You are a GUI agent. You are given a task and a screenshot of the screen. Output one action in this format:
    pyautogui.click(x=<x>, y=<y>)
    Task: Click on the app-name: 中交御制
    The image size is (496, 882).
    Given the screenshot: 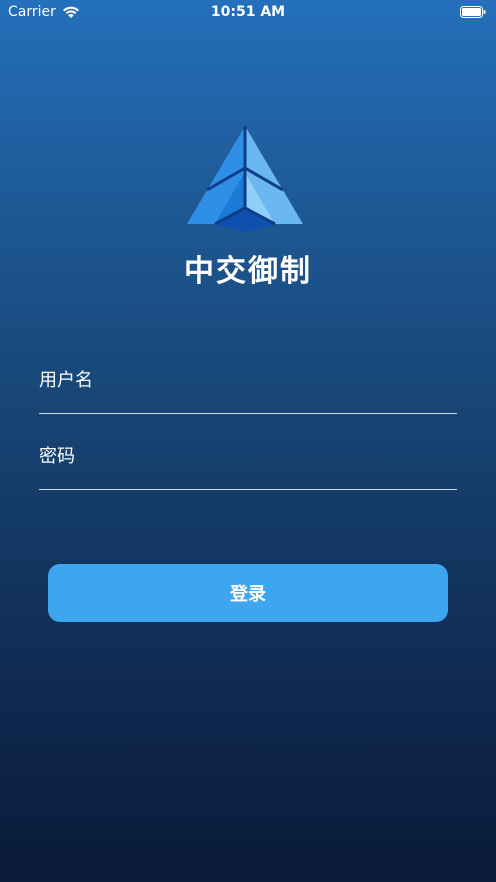 What is the action you would take?
    pyautogui.click(x=248, y=271)
    